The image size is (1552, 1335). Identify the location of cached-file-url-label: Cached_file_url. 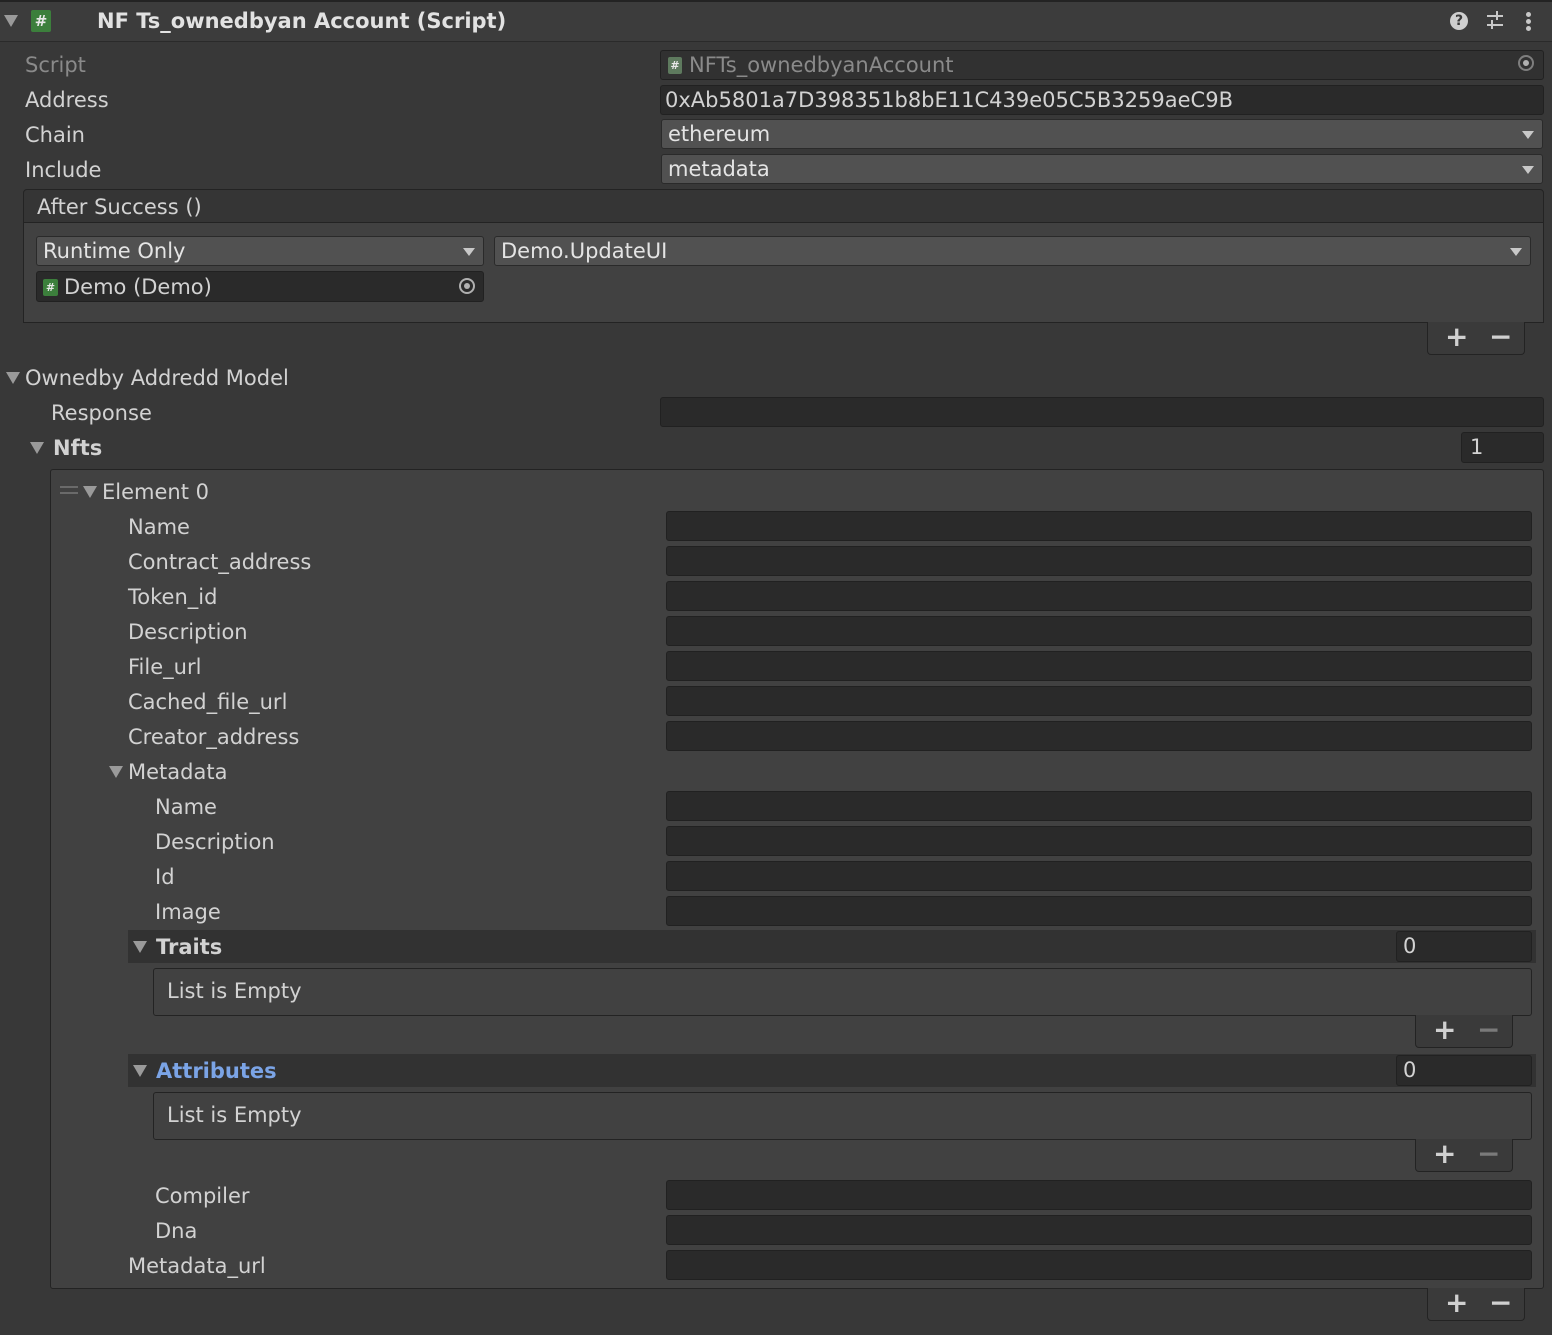
(208, 702).